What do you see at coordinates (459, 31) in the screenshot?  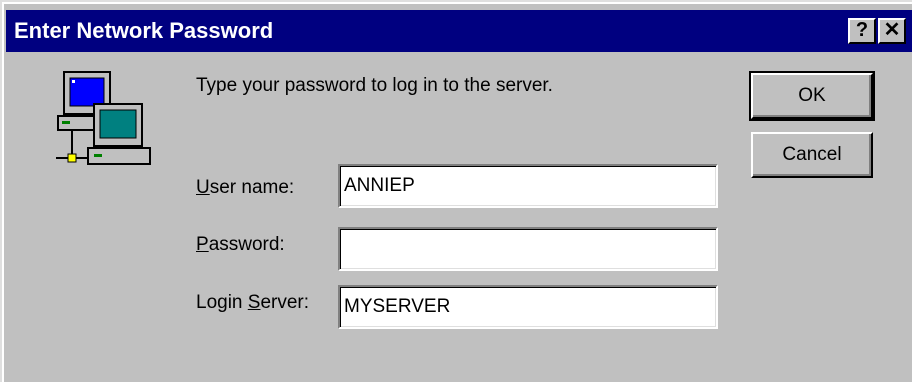 I see `title-bar: Enter Network Password ? ✕` at bounding box center [459, 31].